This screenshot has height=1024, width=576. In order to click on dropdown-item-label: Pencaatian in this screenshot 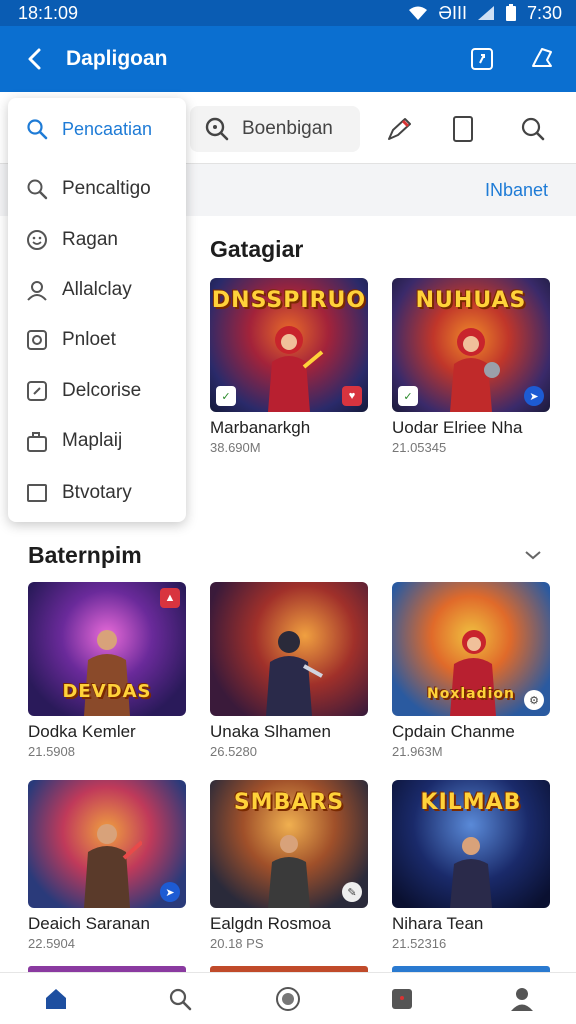, I will do `click(107, 128)`.